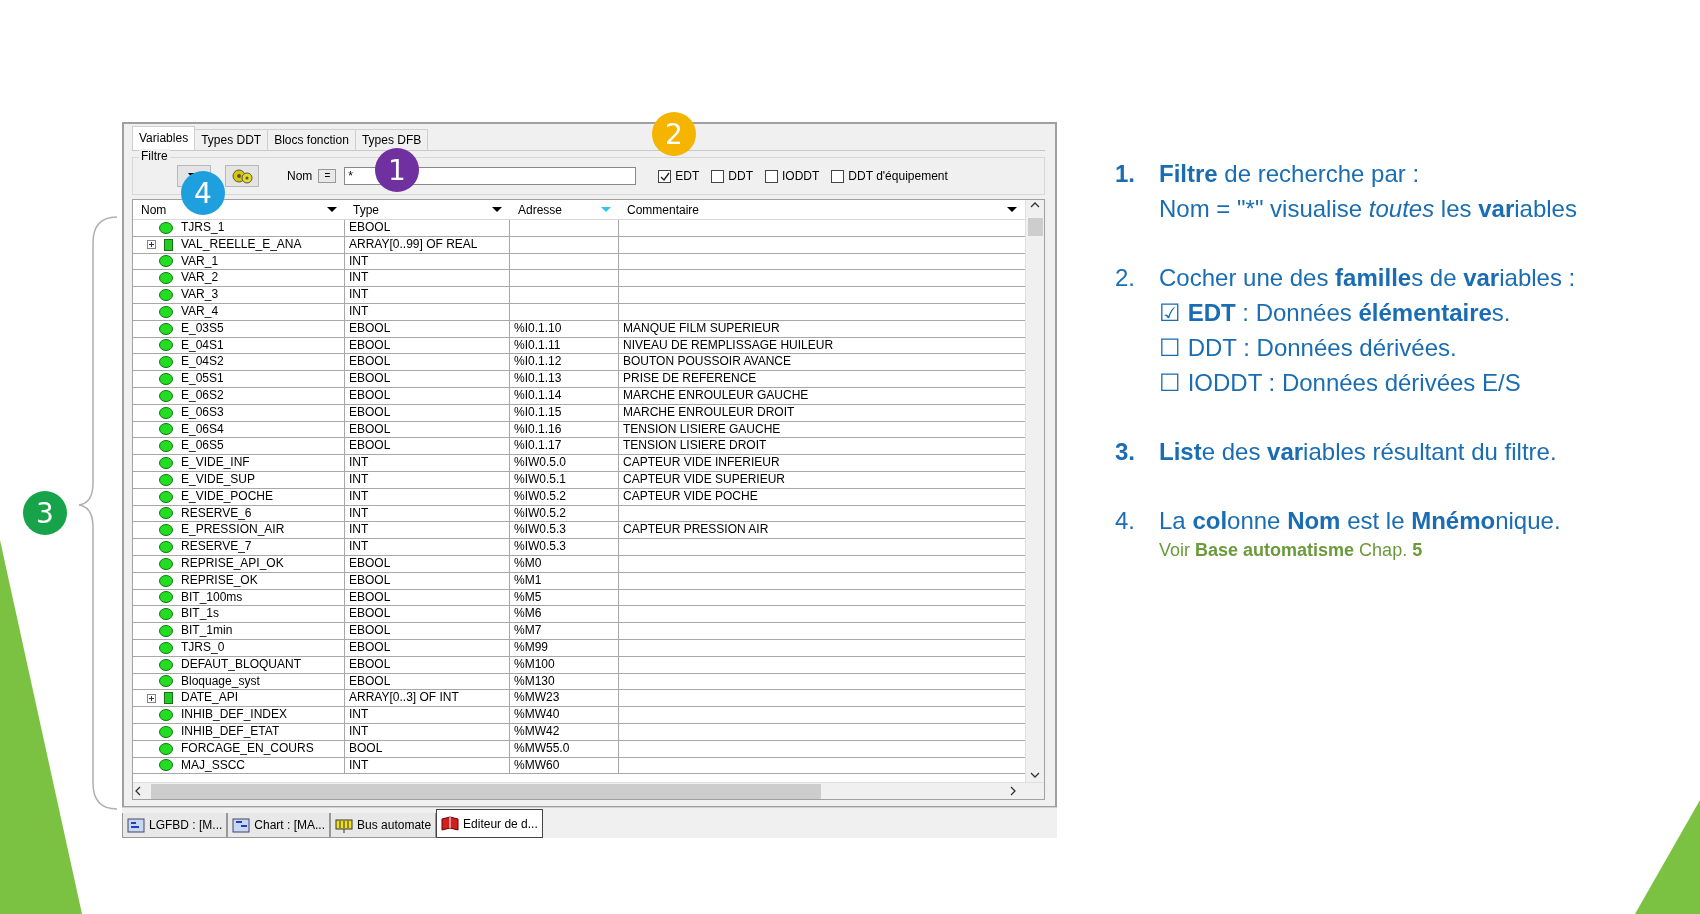 The width and height of the screenshot is (1700, 914). Describe the element at coordinates (564, 748) in the screenshot. I see `table-cell: %MW55.0` at that location.